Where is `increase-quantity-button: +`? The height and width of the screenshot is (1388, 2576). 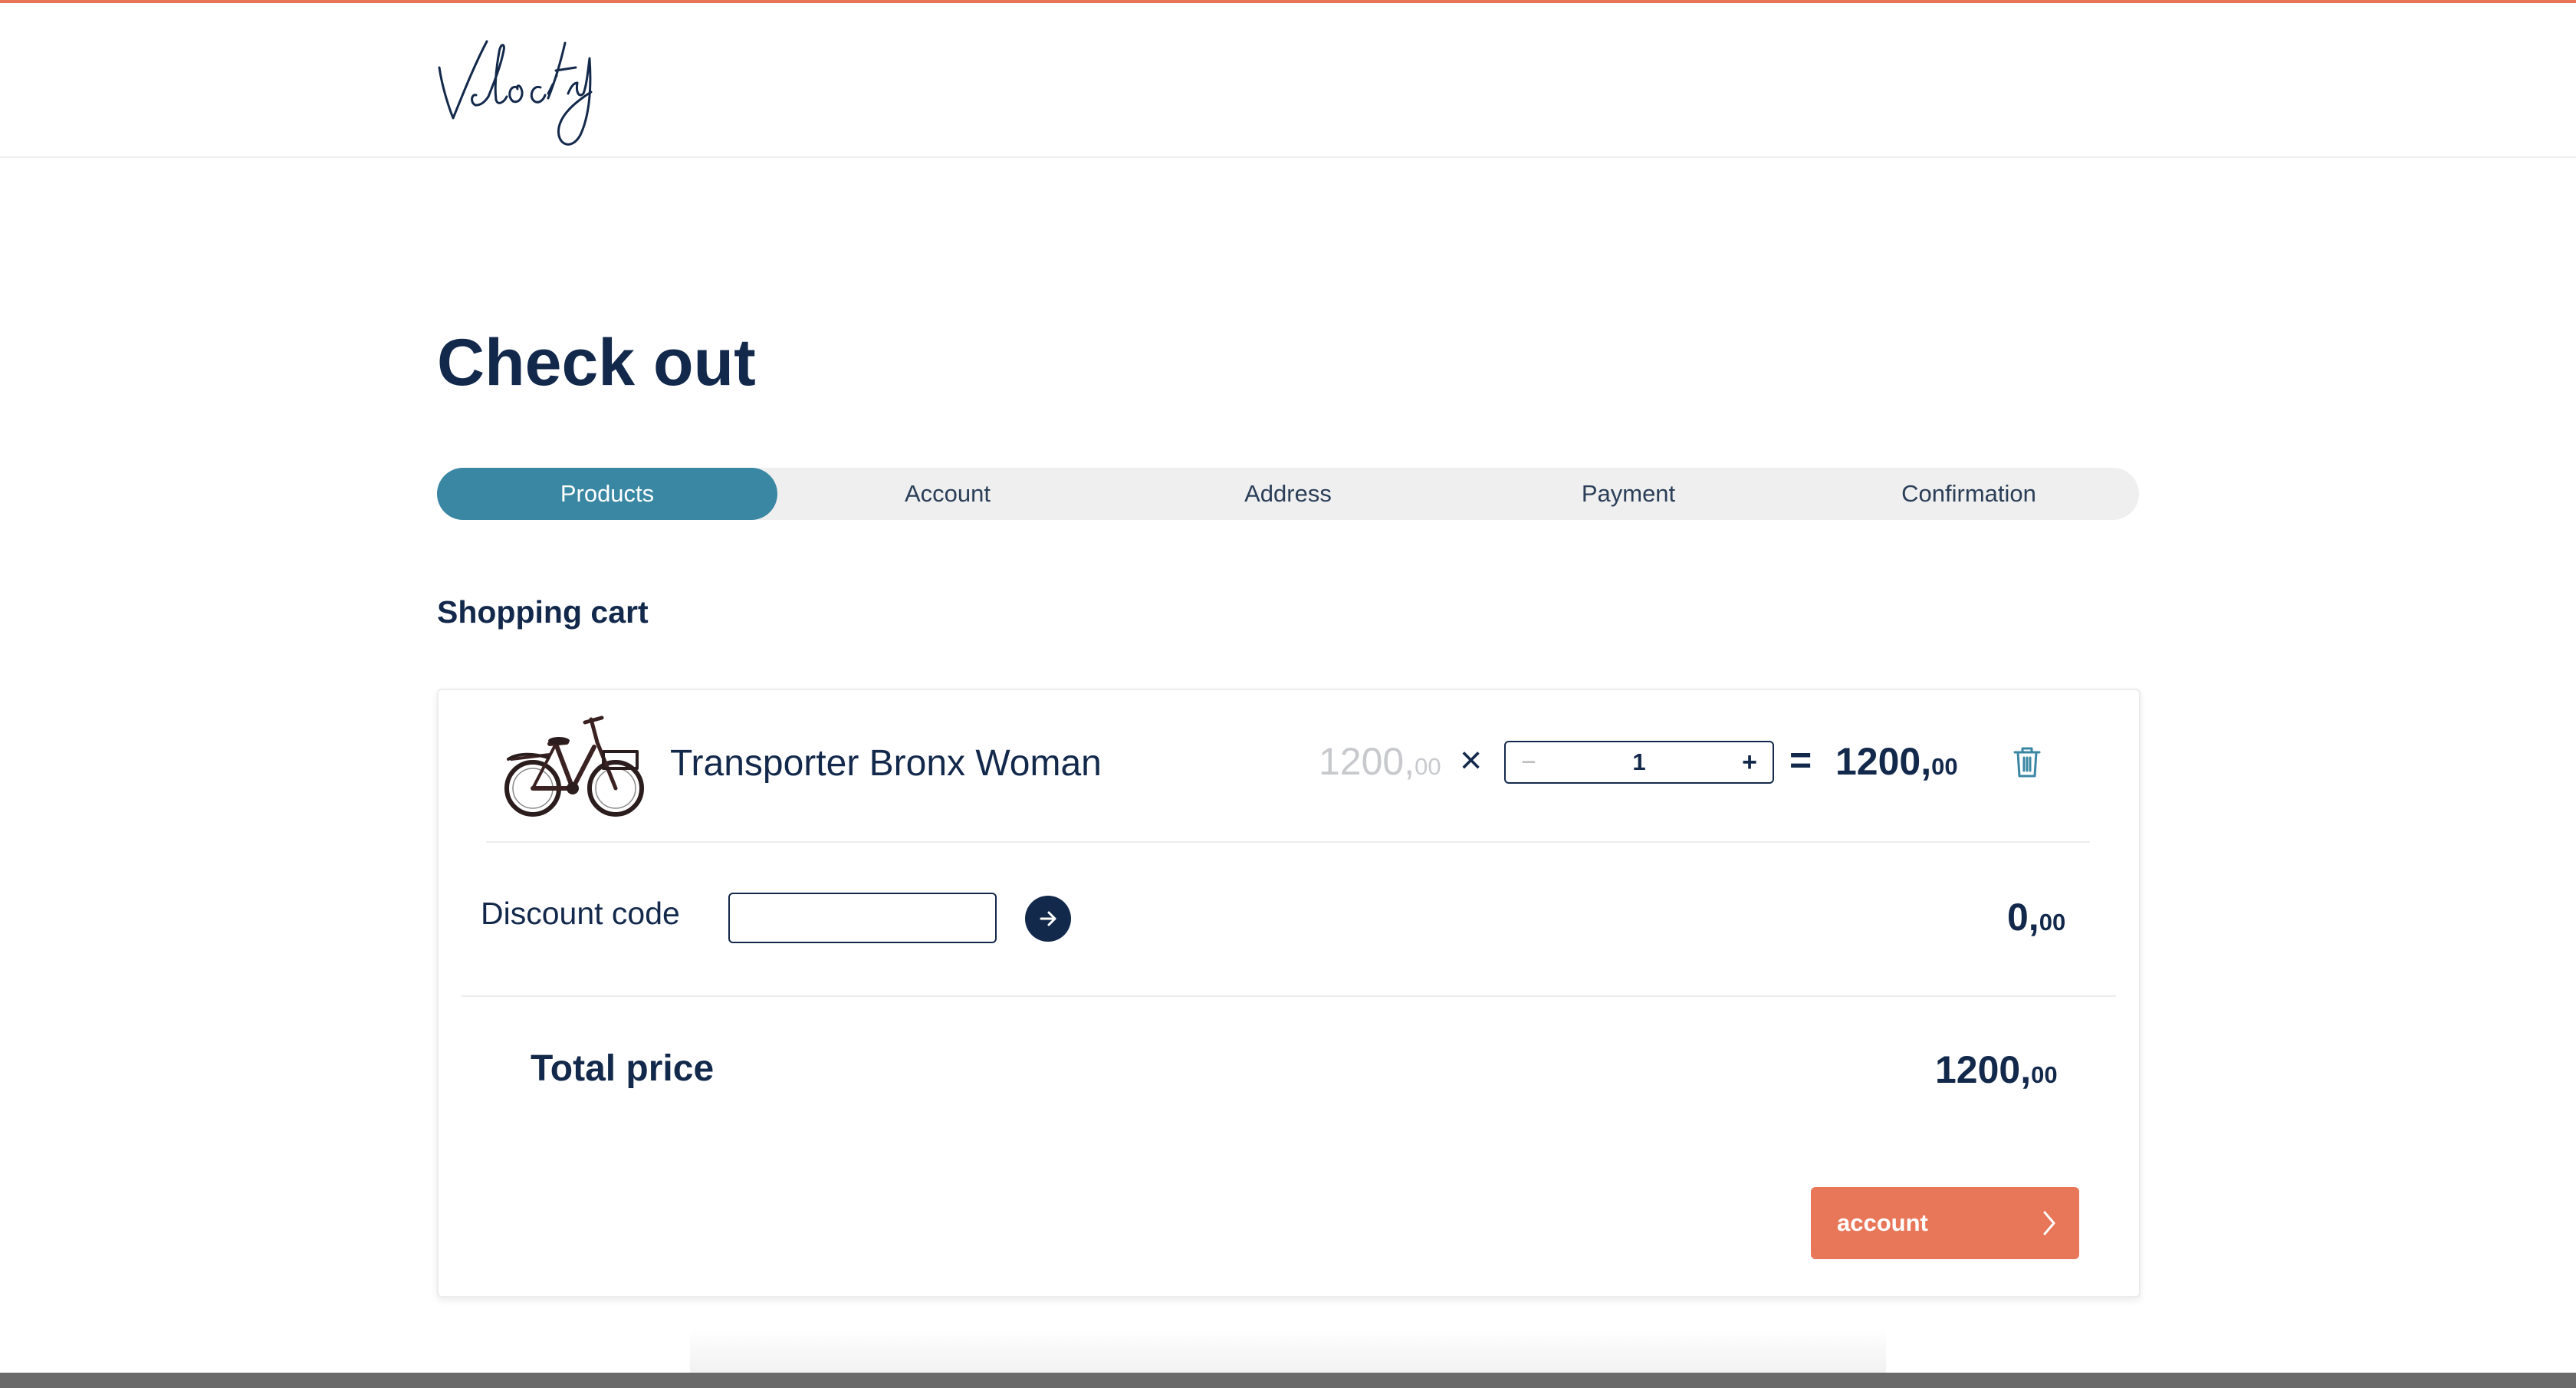
increase-quantity-button: + is located at coordinates (1750, 763).